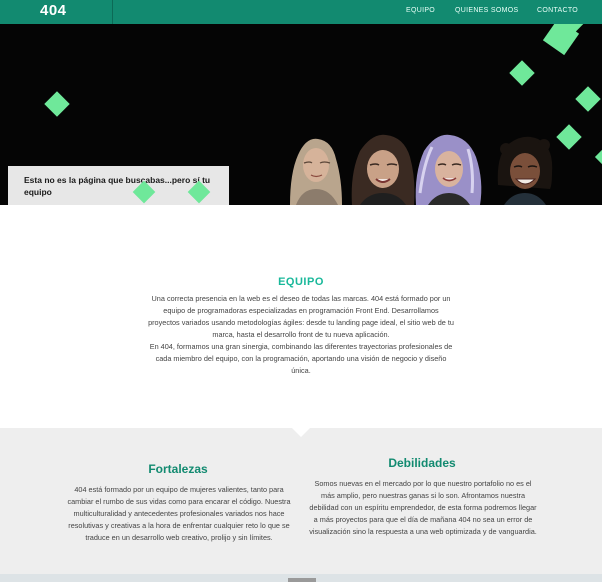  I want to click on logo: 404, so click(53, 10).